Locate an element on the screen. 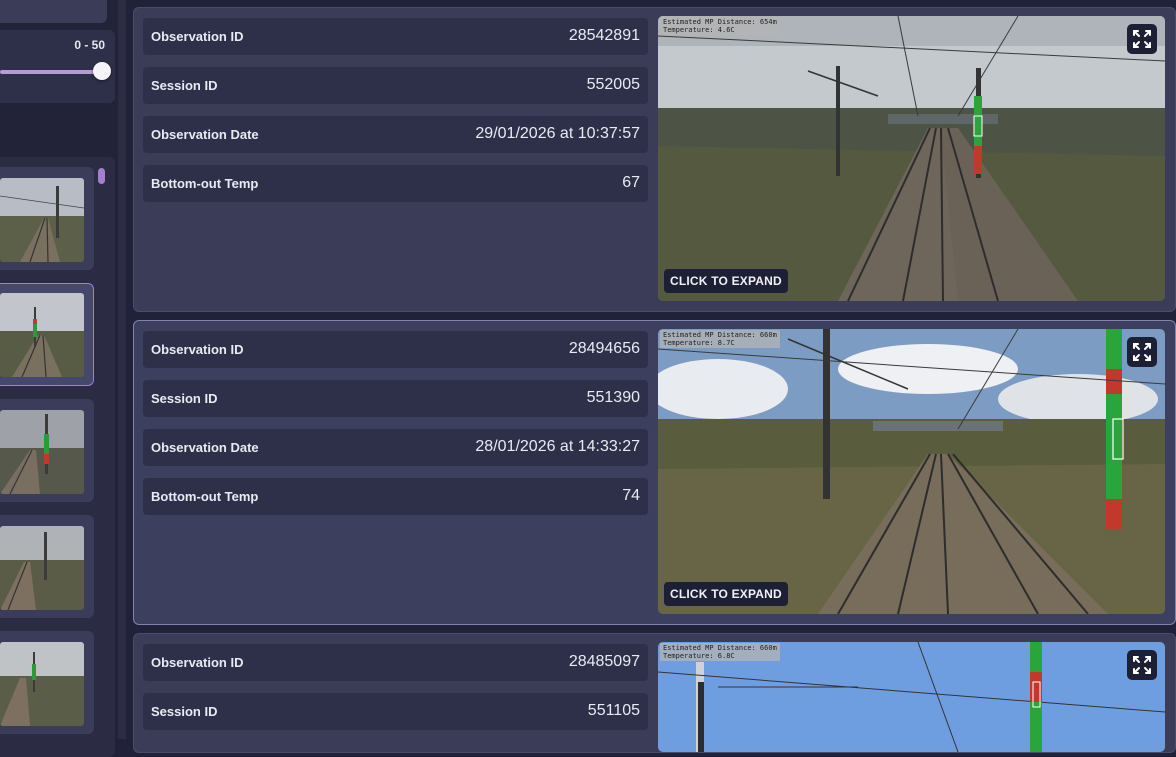 The image size is (1176, 757). field-row-session-id: Session ID 552005 is located at coordinates (395, 85).